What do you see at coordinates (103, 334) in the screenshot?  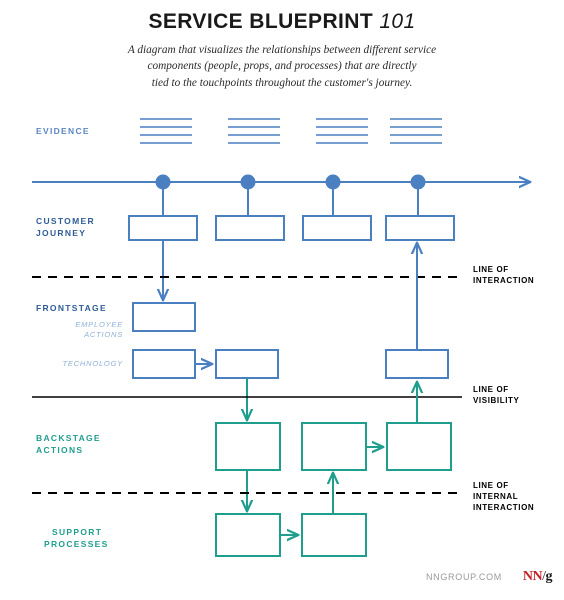 I see `row-label-employee-actions-line2: ACTIONS` at bounding box center [103, 334].